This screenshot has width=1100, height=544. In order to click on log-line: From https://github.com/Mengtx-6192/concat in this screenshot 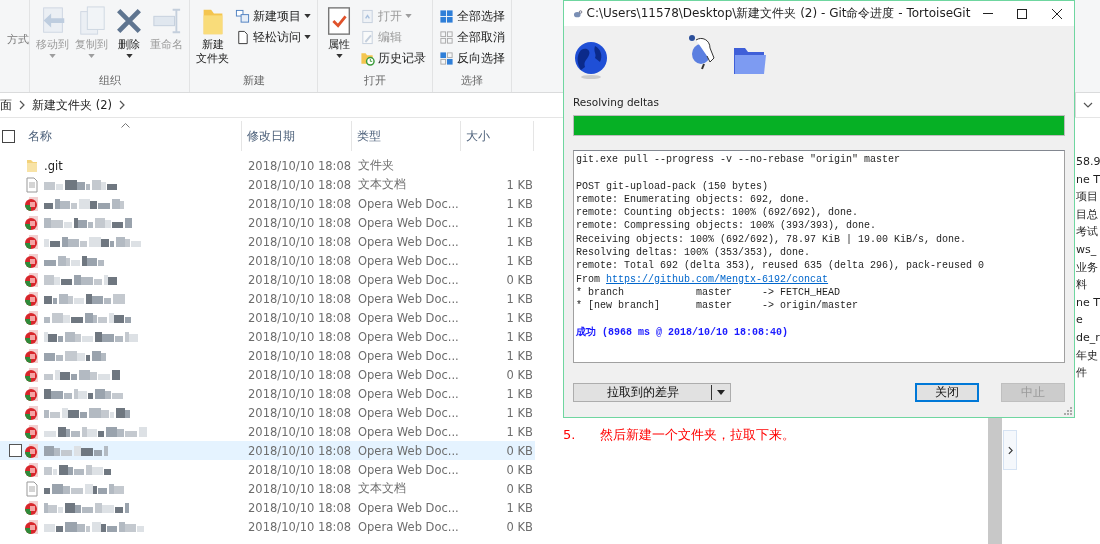, I will do `click(703, 279)`.